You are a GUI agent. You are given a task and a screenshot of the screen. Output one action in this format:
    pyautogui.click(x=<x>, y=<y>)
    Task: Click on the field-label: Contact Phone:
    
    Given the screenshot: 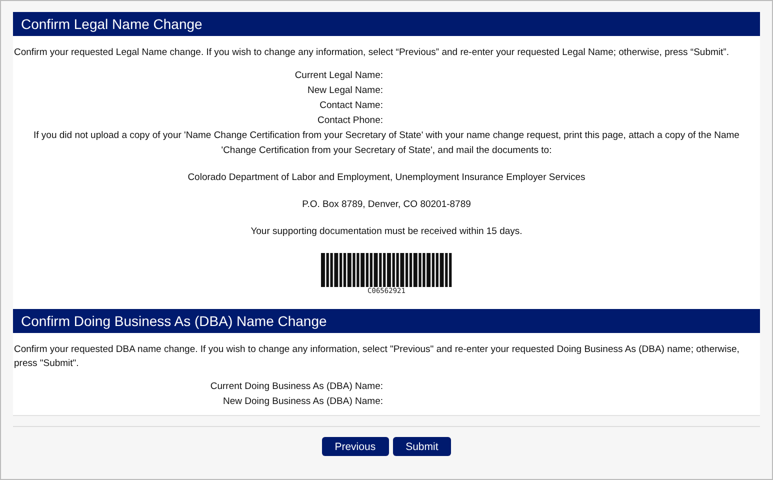 What is the action you would take?
    pyautogui.click(x=349, y=121)
    